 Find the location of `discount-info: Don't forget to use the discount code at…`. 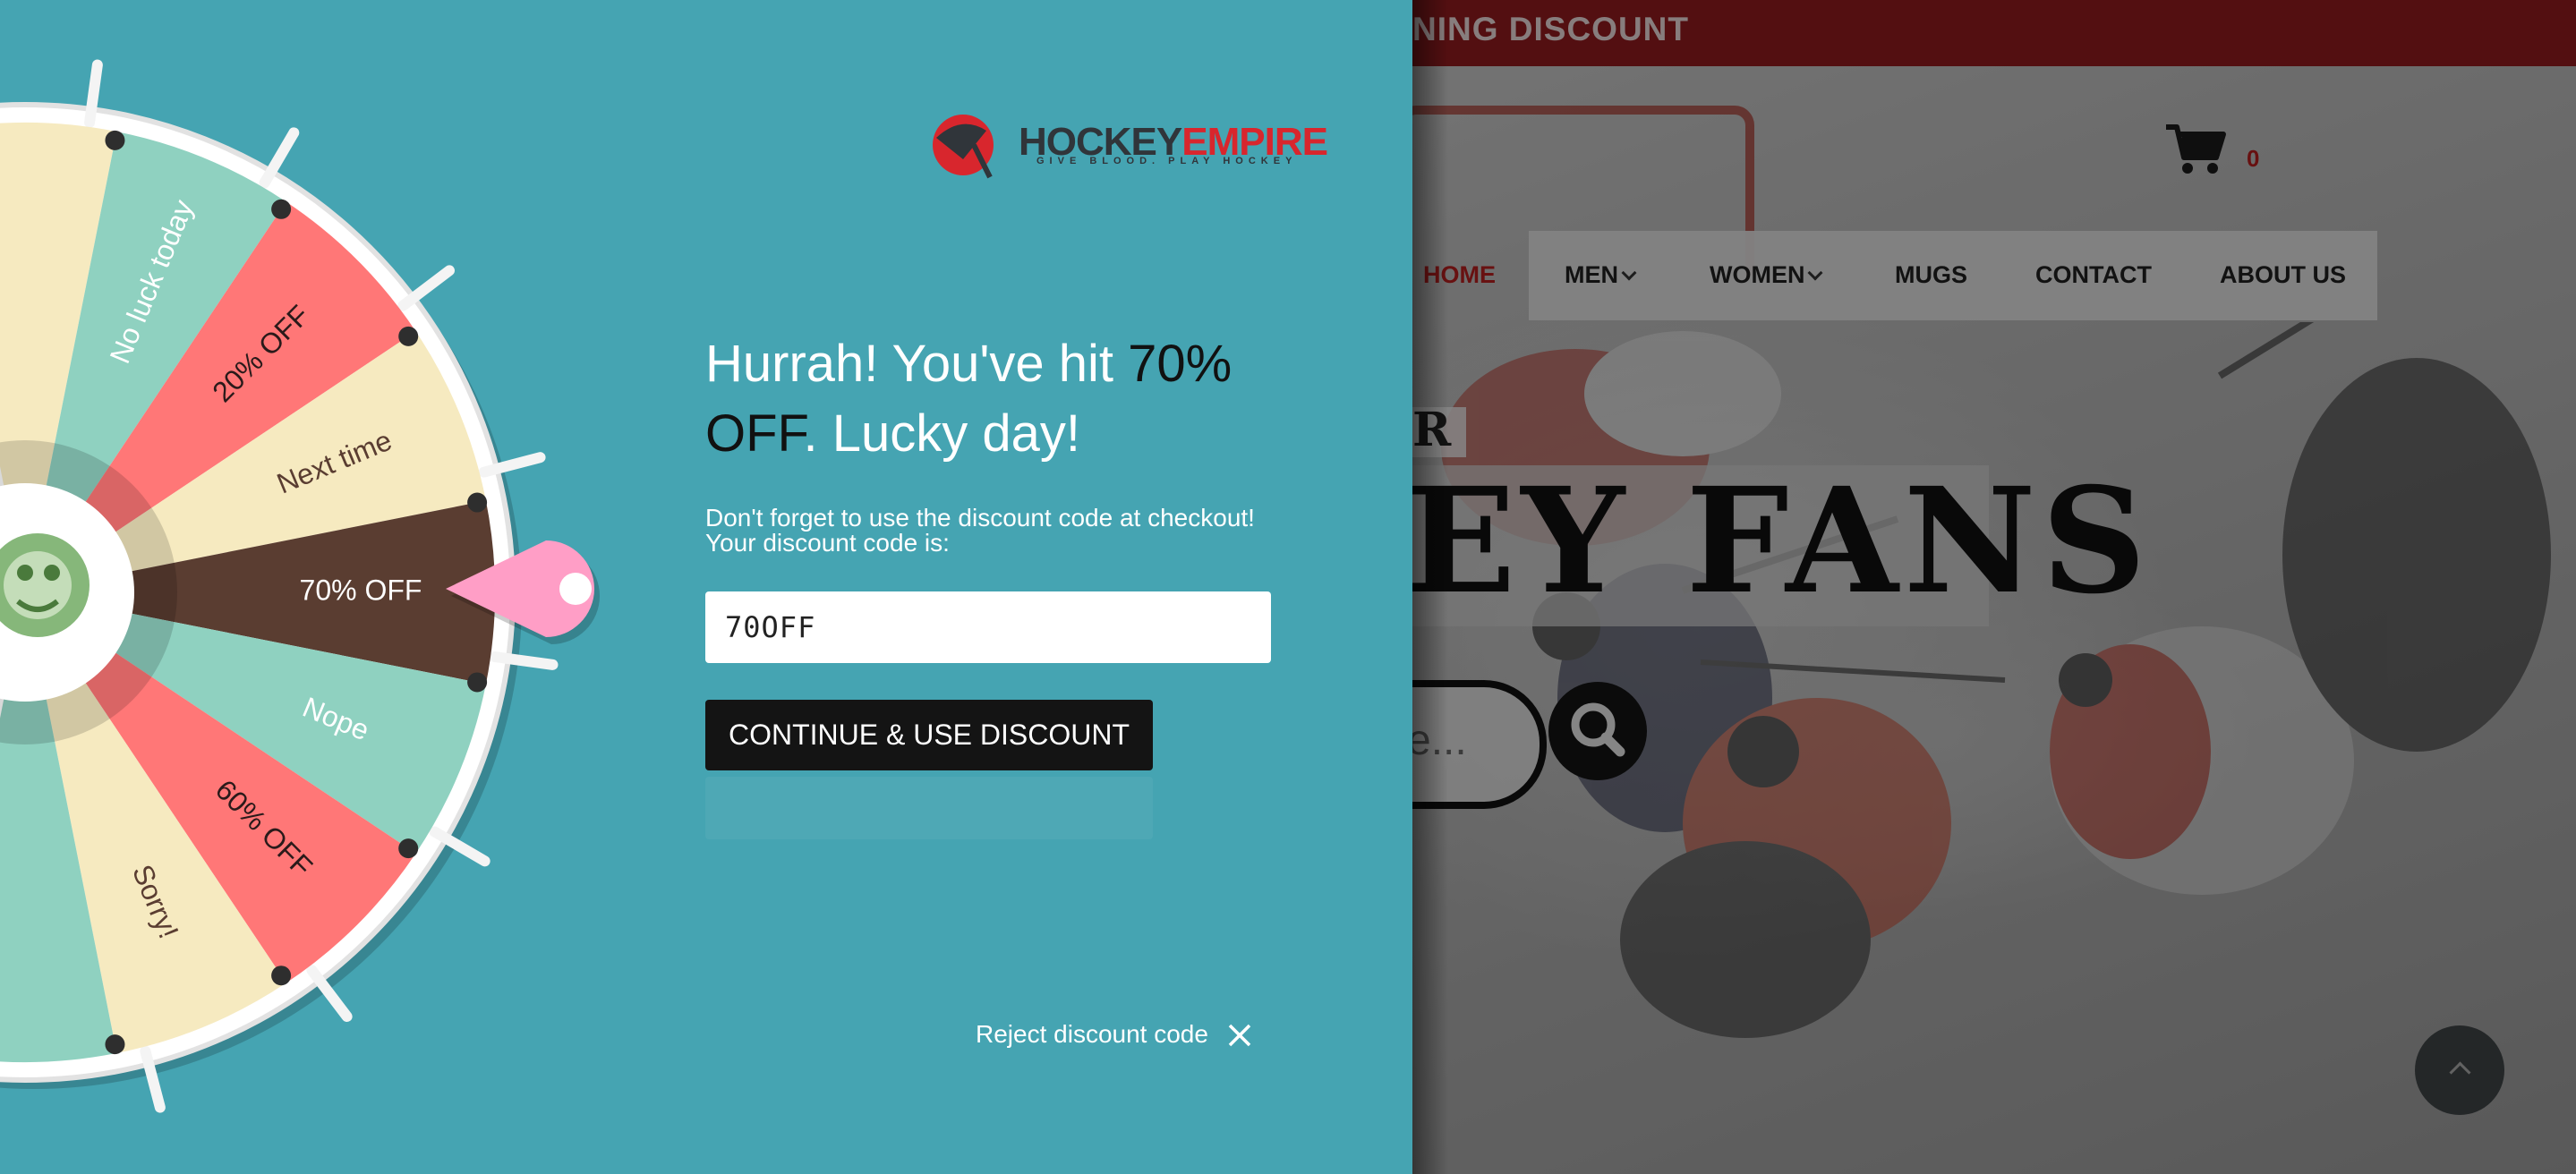

discount-info: Don't forget to use the discount code at… is located at coordinates (982, 531).